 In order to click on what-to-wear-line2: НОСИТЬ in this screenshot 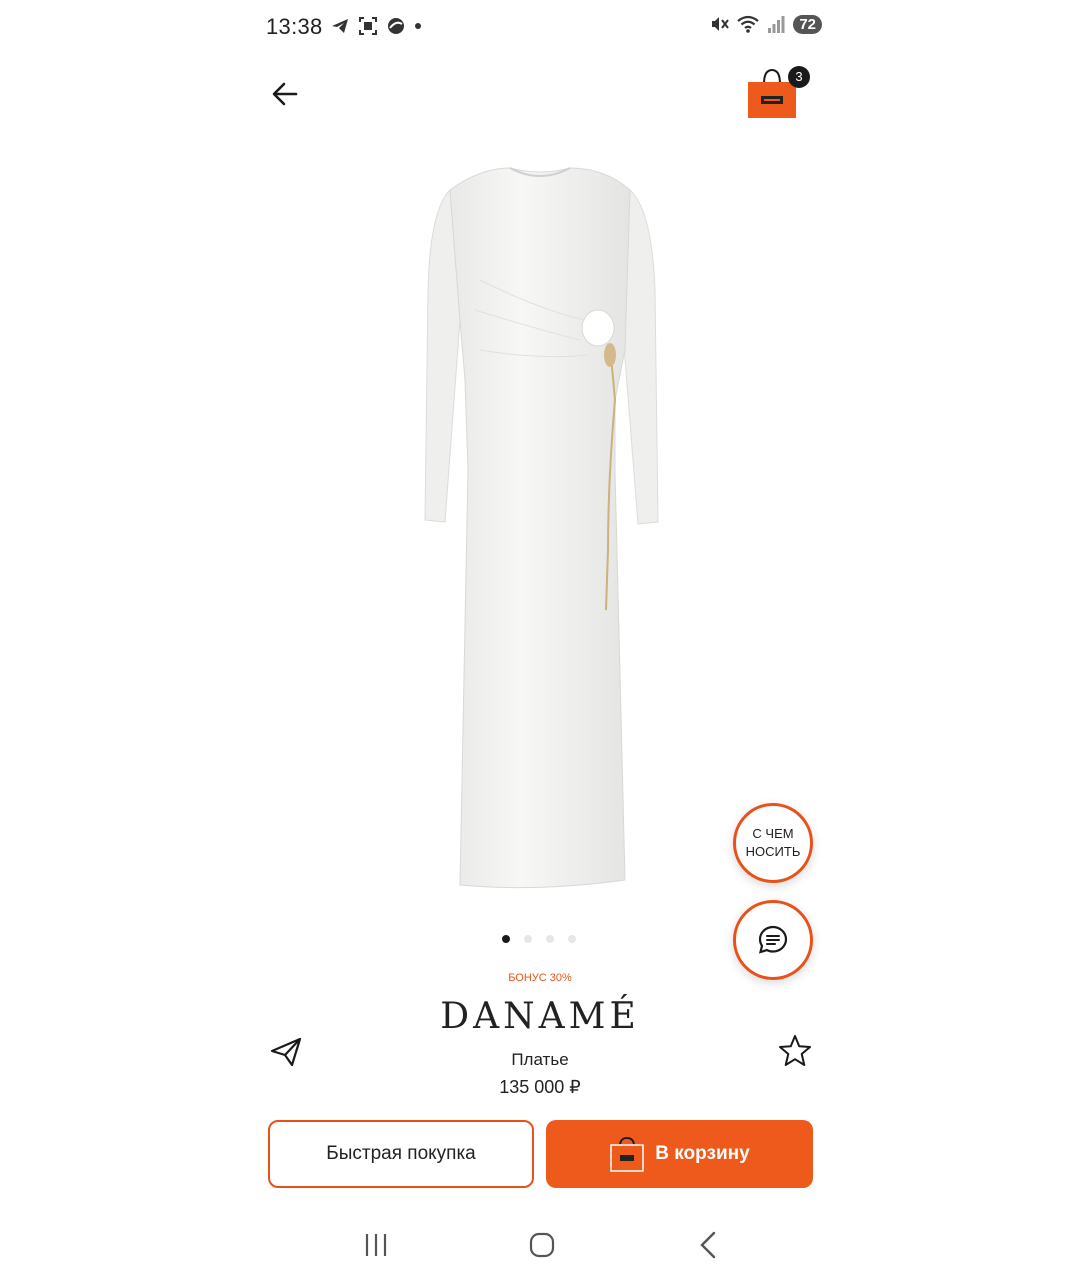, I will do `click(773, 851)`.